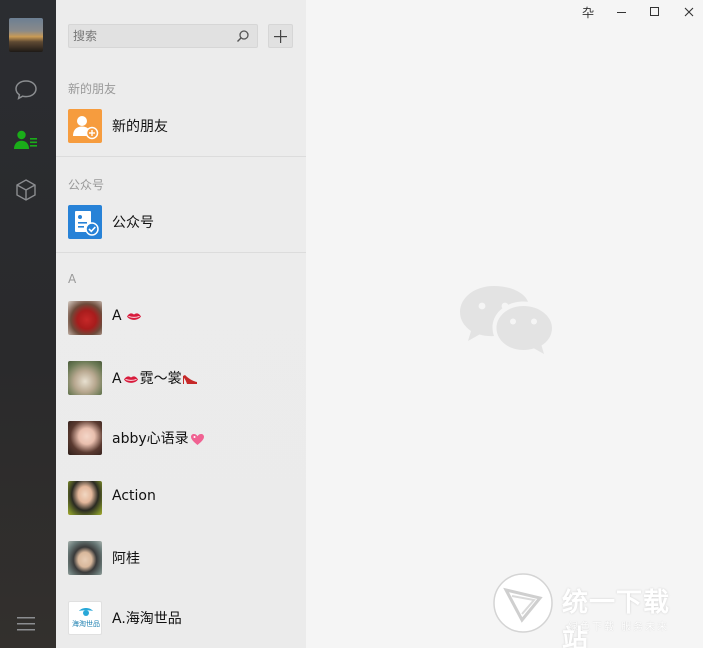  What do you see at coordinates (26, 35) in the screenshot?
I see `user-avatar` at bounding box center [26, 35].